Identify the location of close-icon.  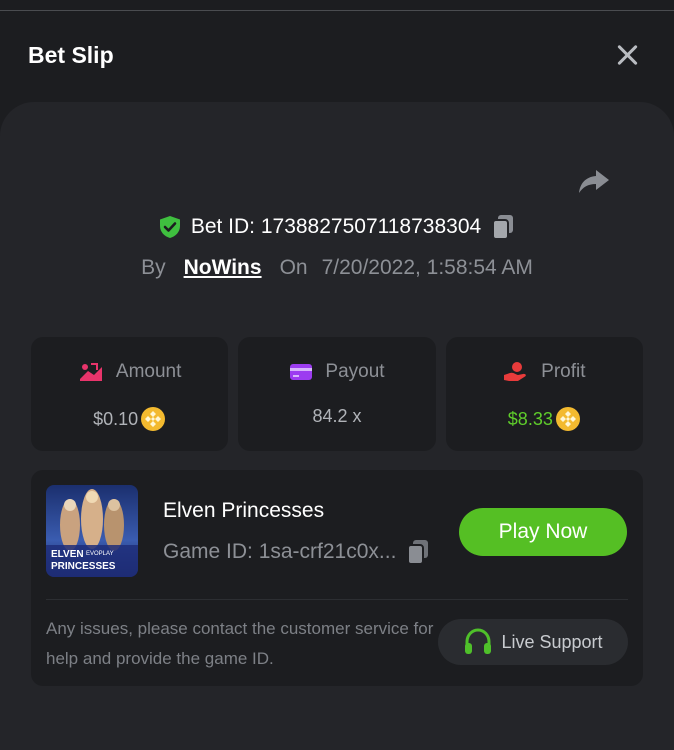
(627, 55).